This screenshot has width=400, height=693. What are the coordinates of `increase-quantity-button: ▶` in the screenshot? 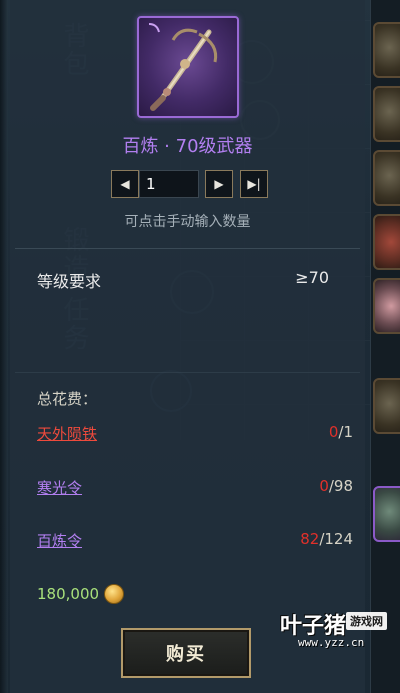 It's located at (219, 184).